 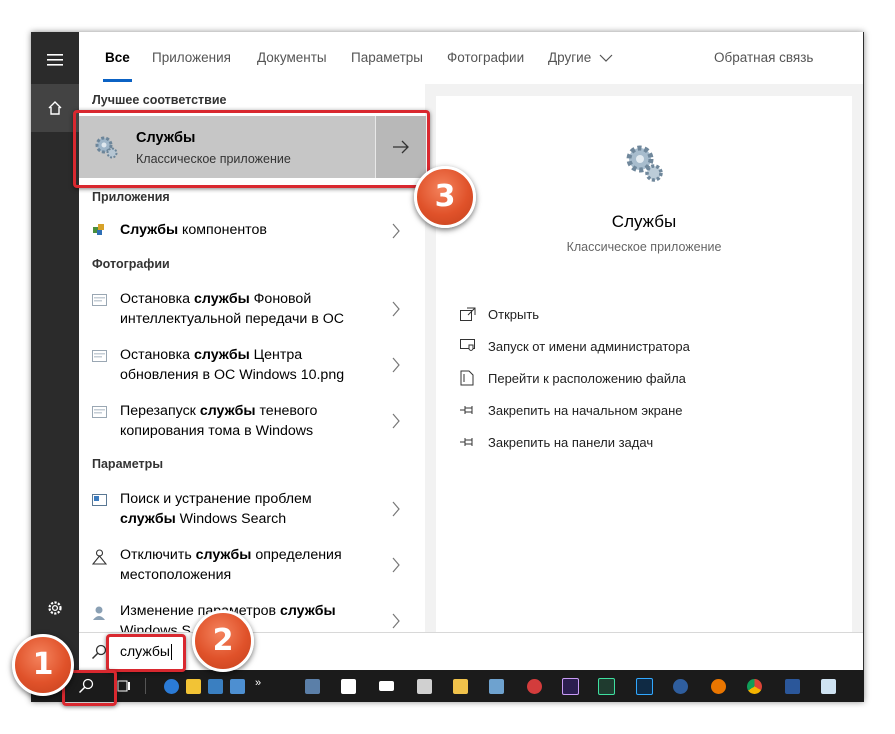 I want to click on action-label: Закрепить на начальном экране, so click(x=585, y=410).